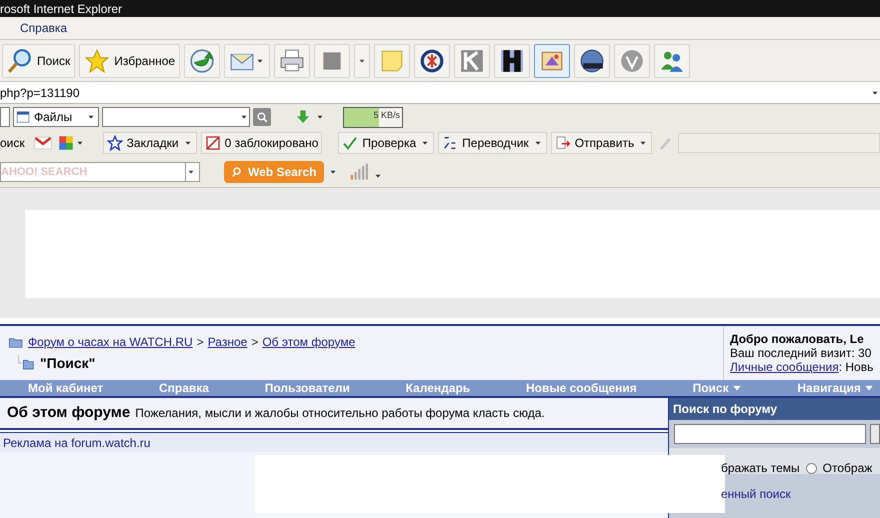  Describe the element at coordinates (392, 61) in the screenshot. I see `sticky-note-icon` at that location.